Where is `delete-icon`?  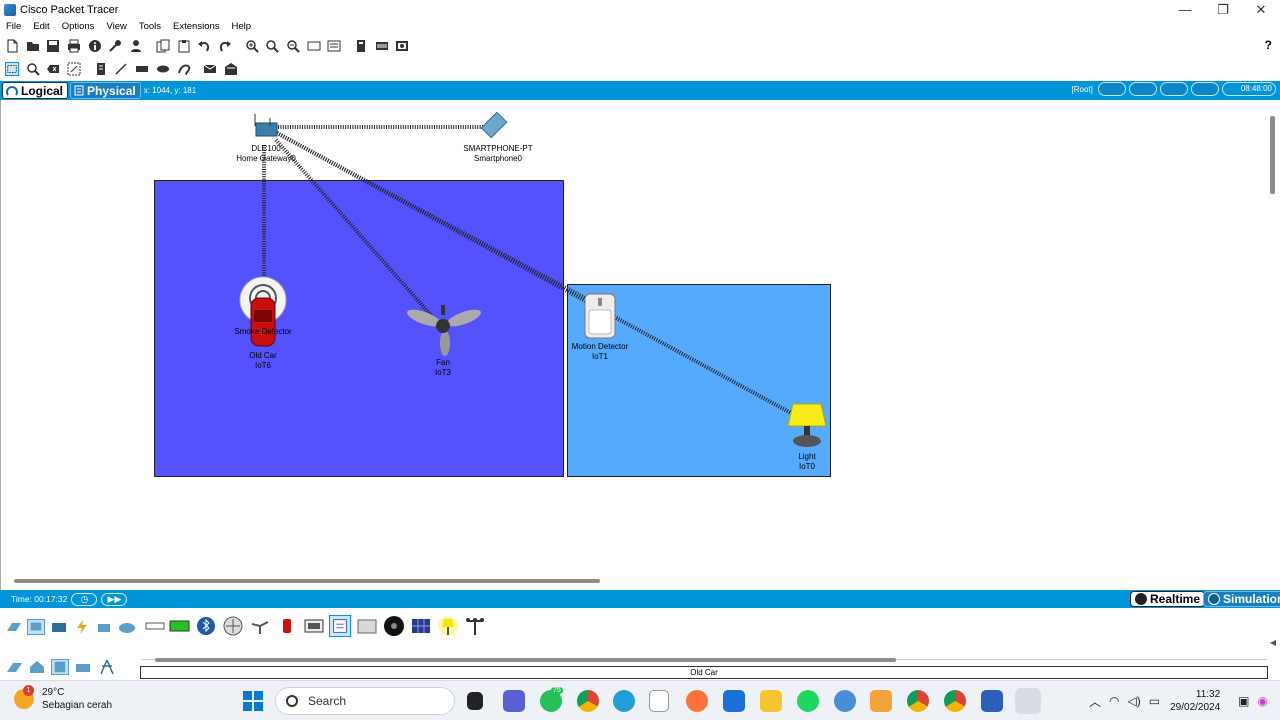 delete-icon is located at coordinates (53, 69).